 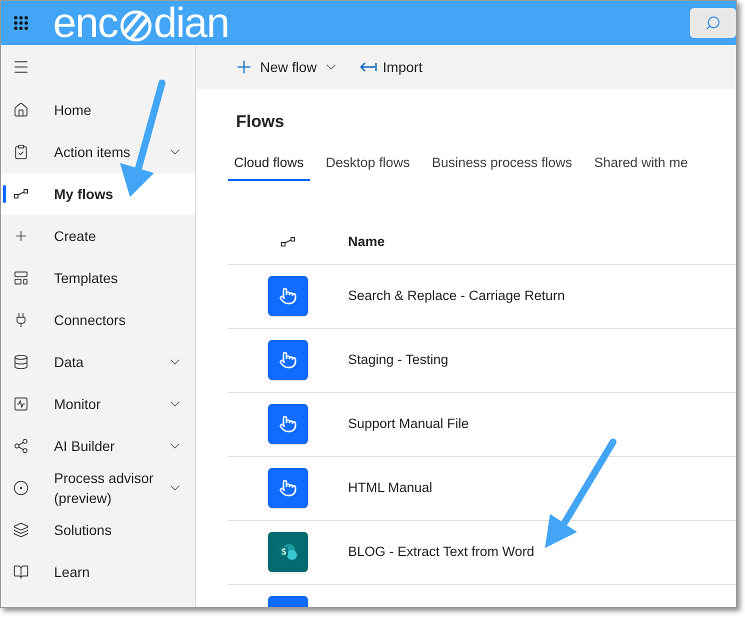 What do you see at coordinates (98, 236) in the screenshot?
I see `sidebar-item: Create` at bounding box center [98, 236].